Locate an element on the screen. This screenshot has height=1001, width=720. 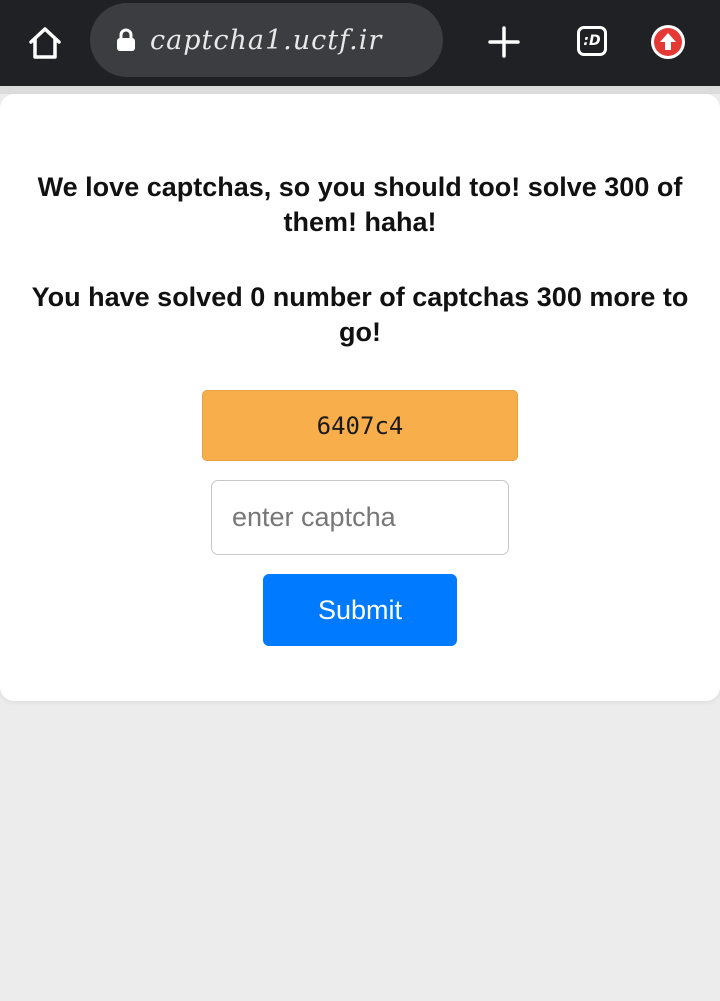
menu-button is located at coordinates (668, 42).